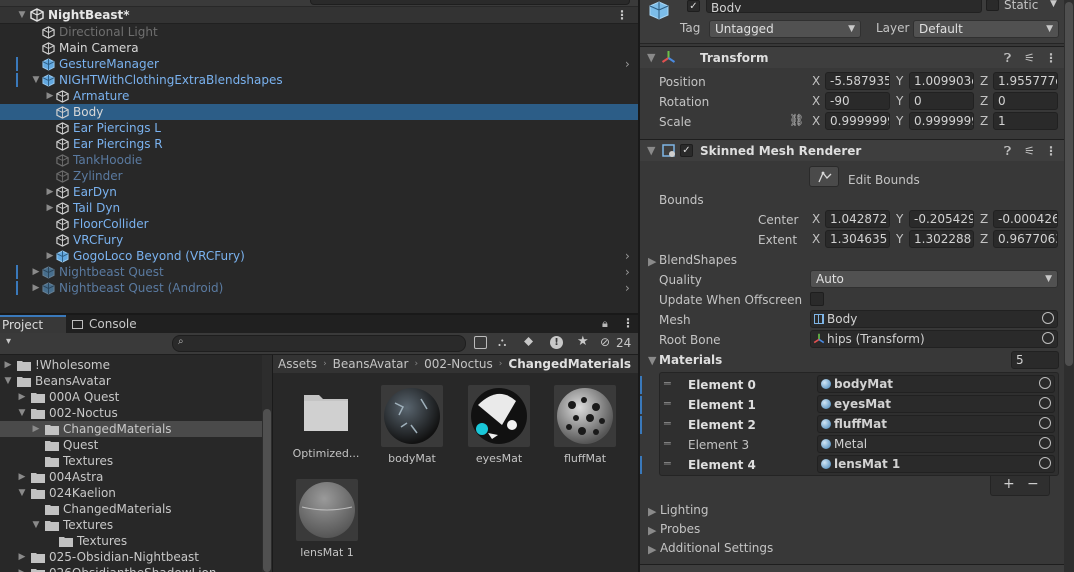 Image resolution: width=1074 pixels, height=572 pixels. Describe the element at coordinates (319, 144) in the screenshot. I see `hierarchy-item: Ear Piercings R` at that location.